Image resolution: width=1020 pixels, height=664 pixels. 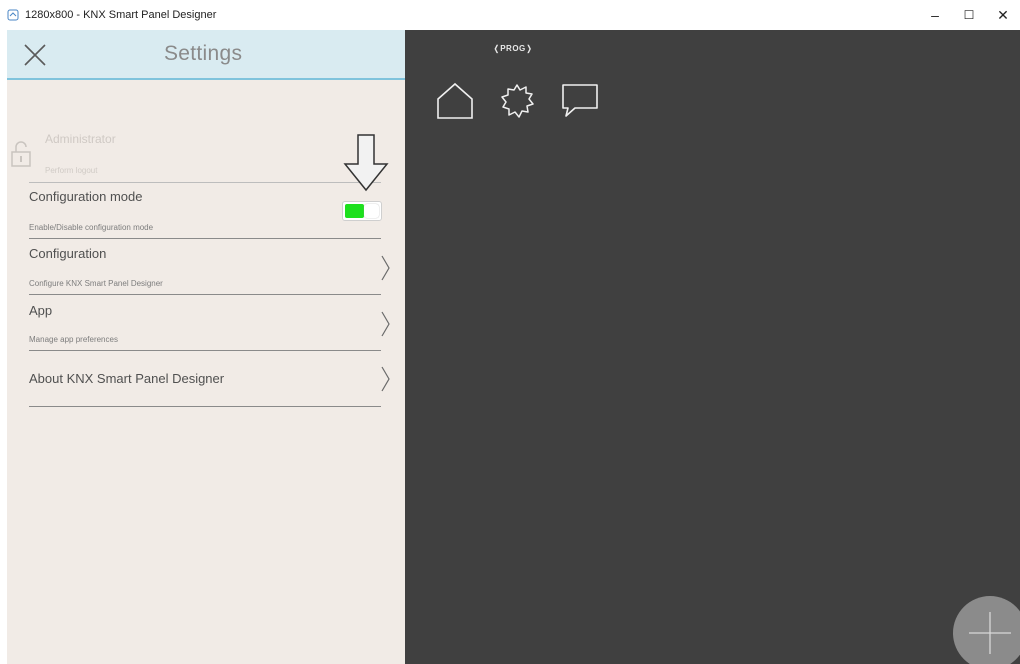 I want to click on gear-icon, so click(x=517, y=101).